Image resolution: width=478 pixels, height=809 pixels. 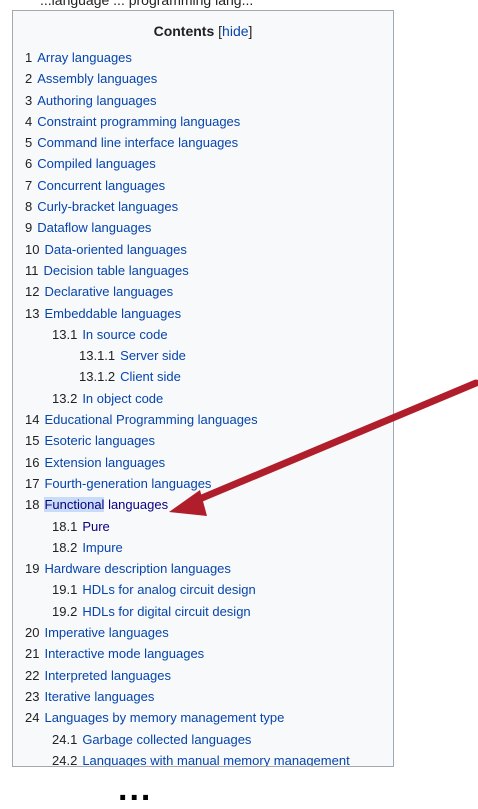 I want to click on toc-item-22: 22 Interpreted languages, so click(x=203, y=675).